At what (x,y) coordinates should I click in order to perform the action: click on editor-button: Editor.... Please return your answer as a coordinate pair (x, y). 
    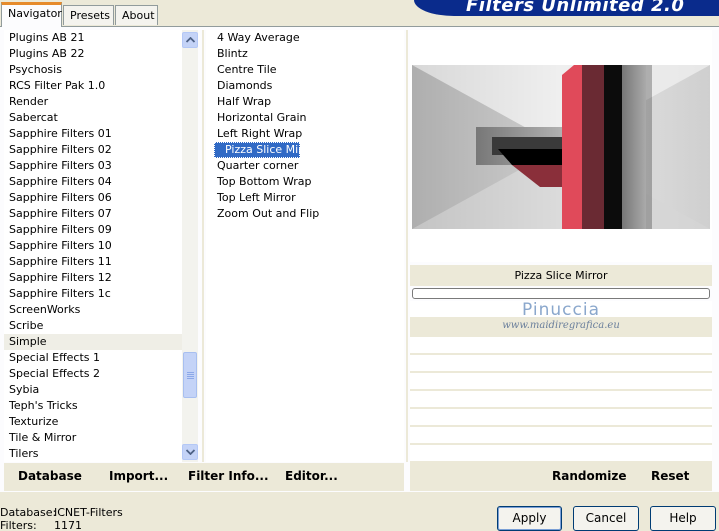
    Looking at the image, I should click on (311, 476).